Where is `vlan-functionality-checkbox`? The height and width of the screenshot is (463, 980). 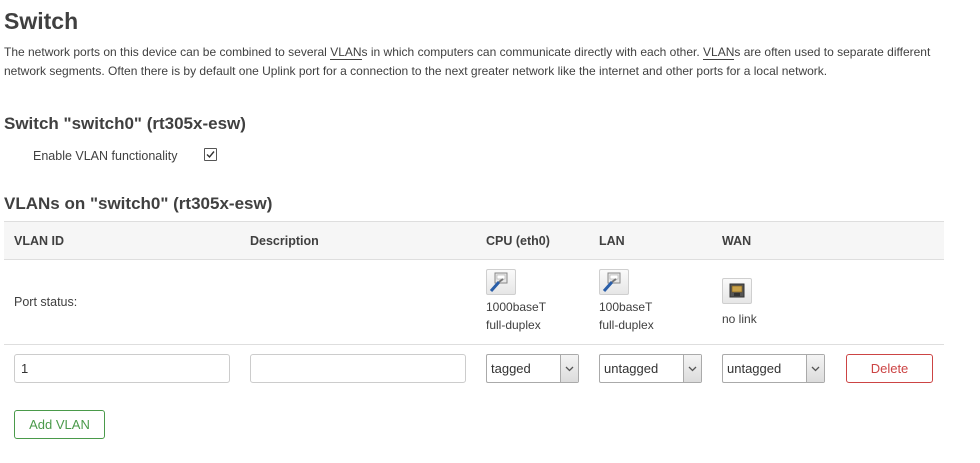
vlan-functionality-checkbox is located at coordinates (210, 154).